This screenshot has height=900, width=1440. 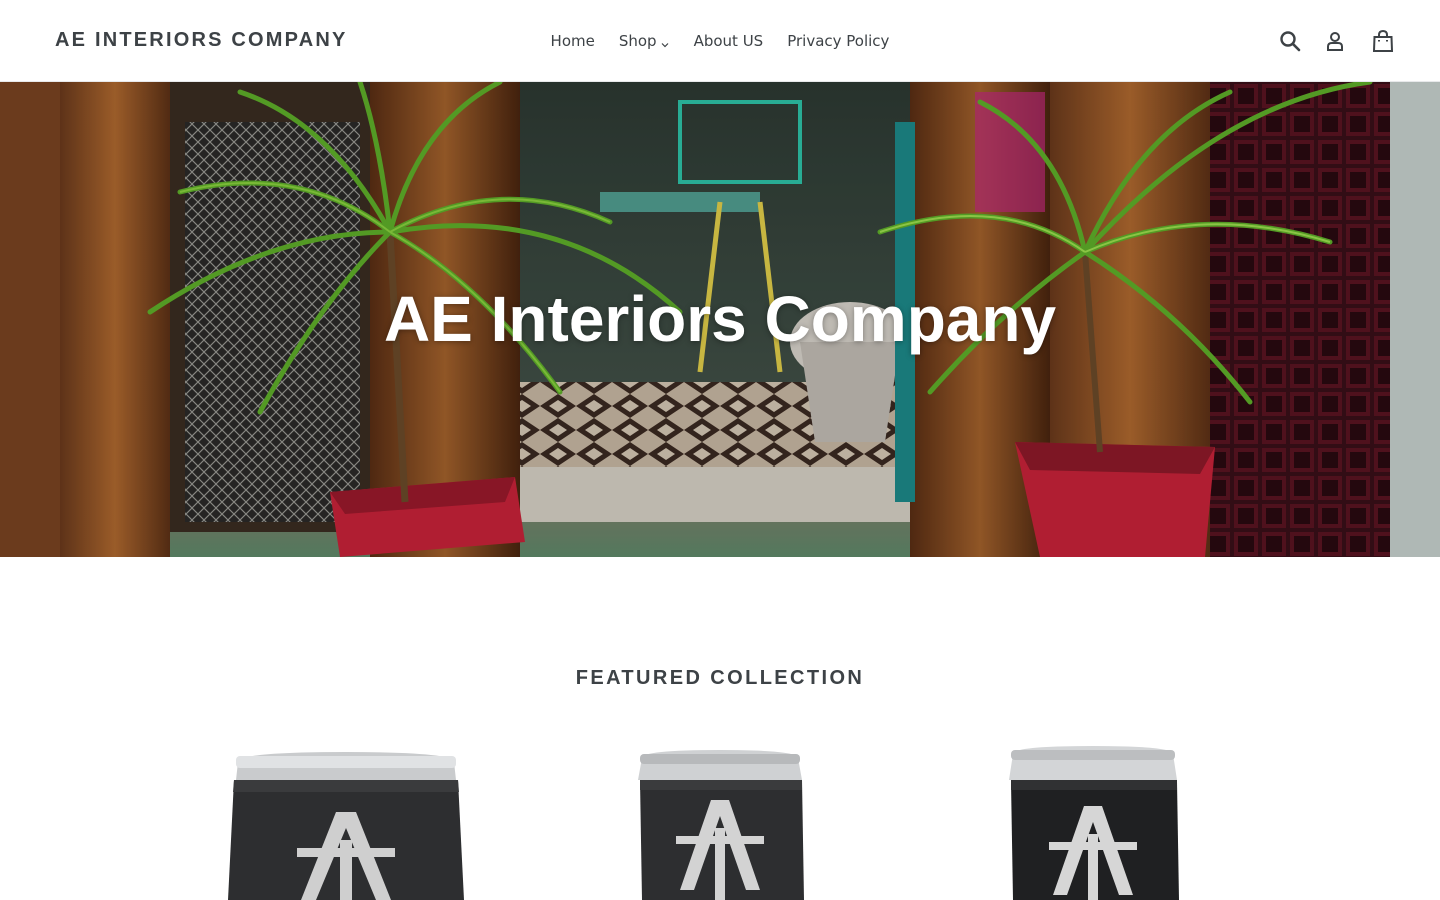 I want to click on nav-about: About US, so click(x=729, y=41).